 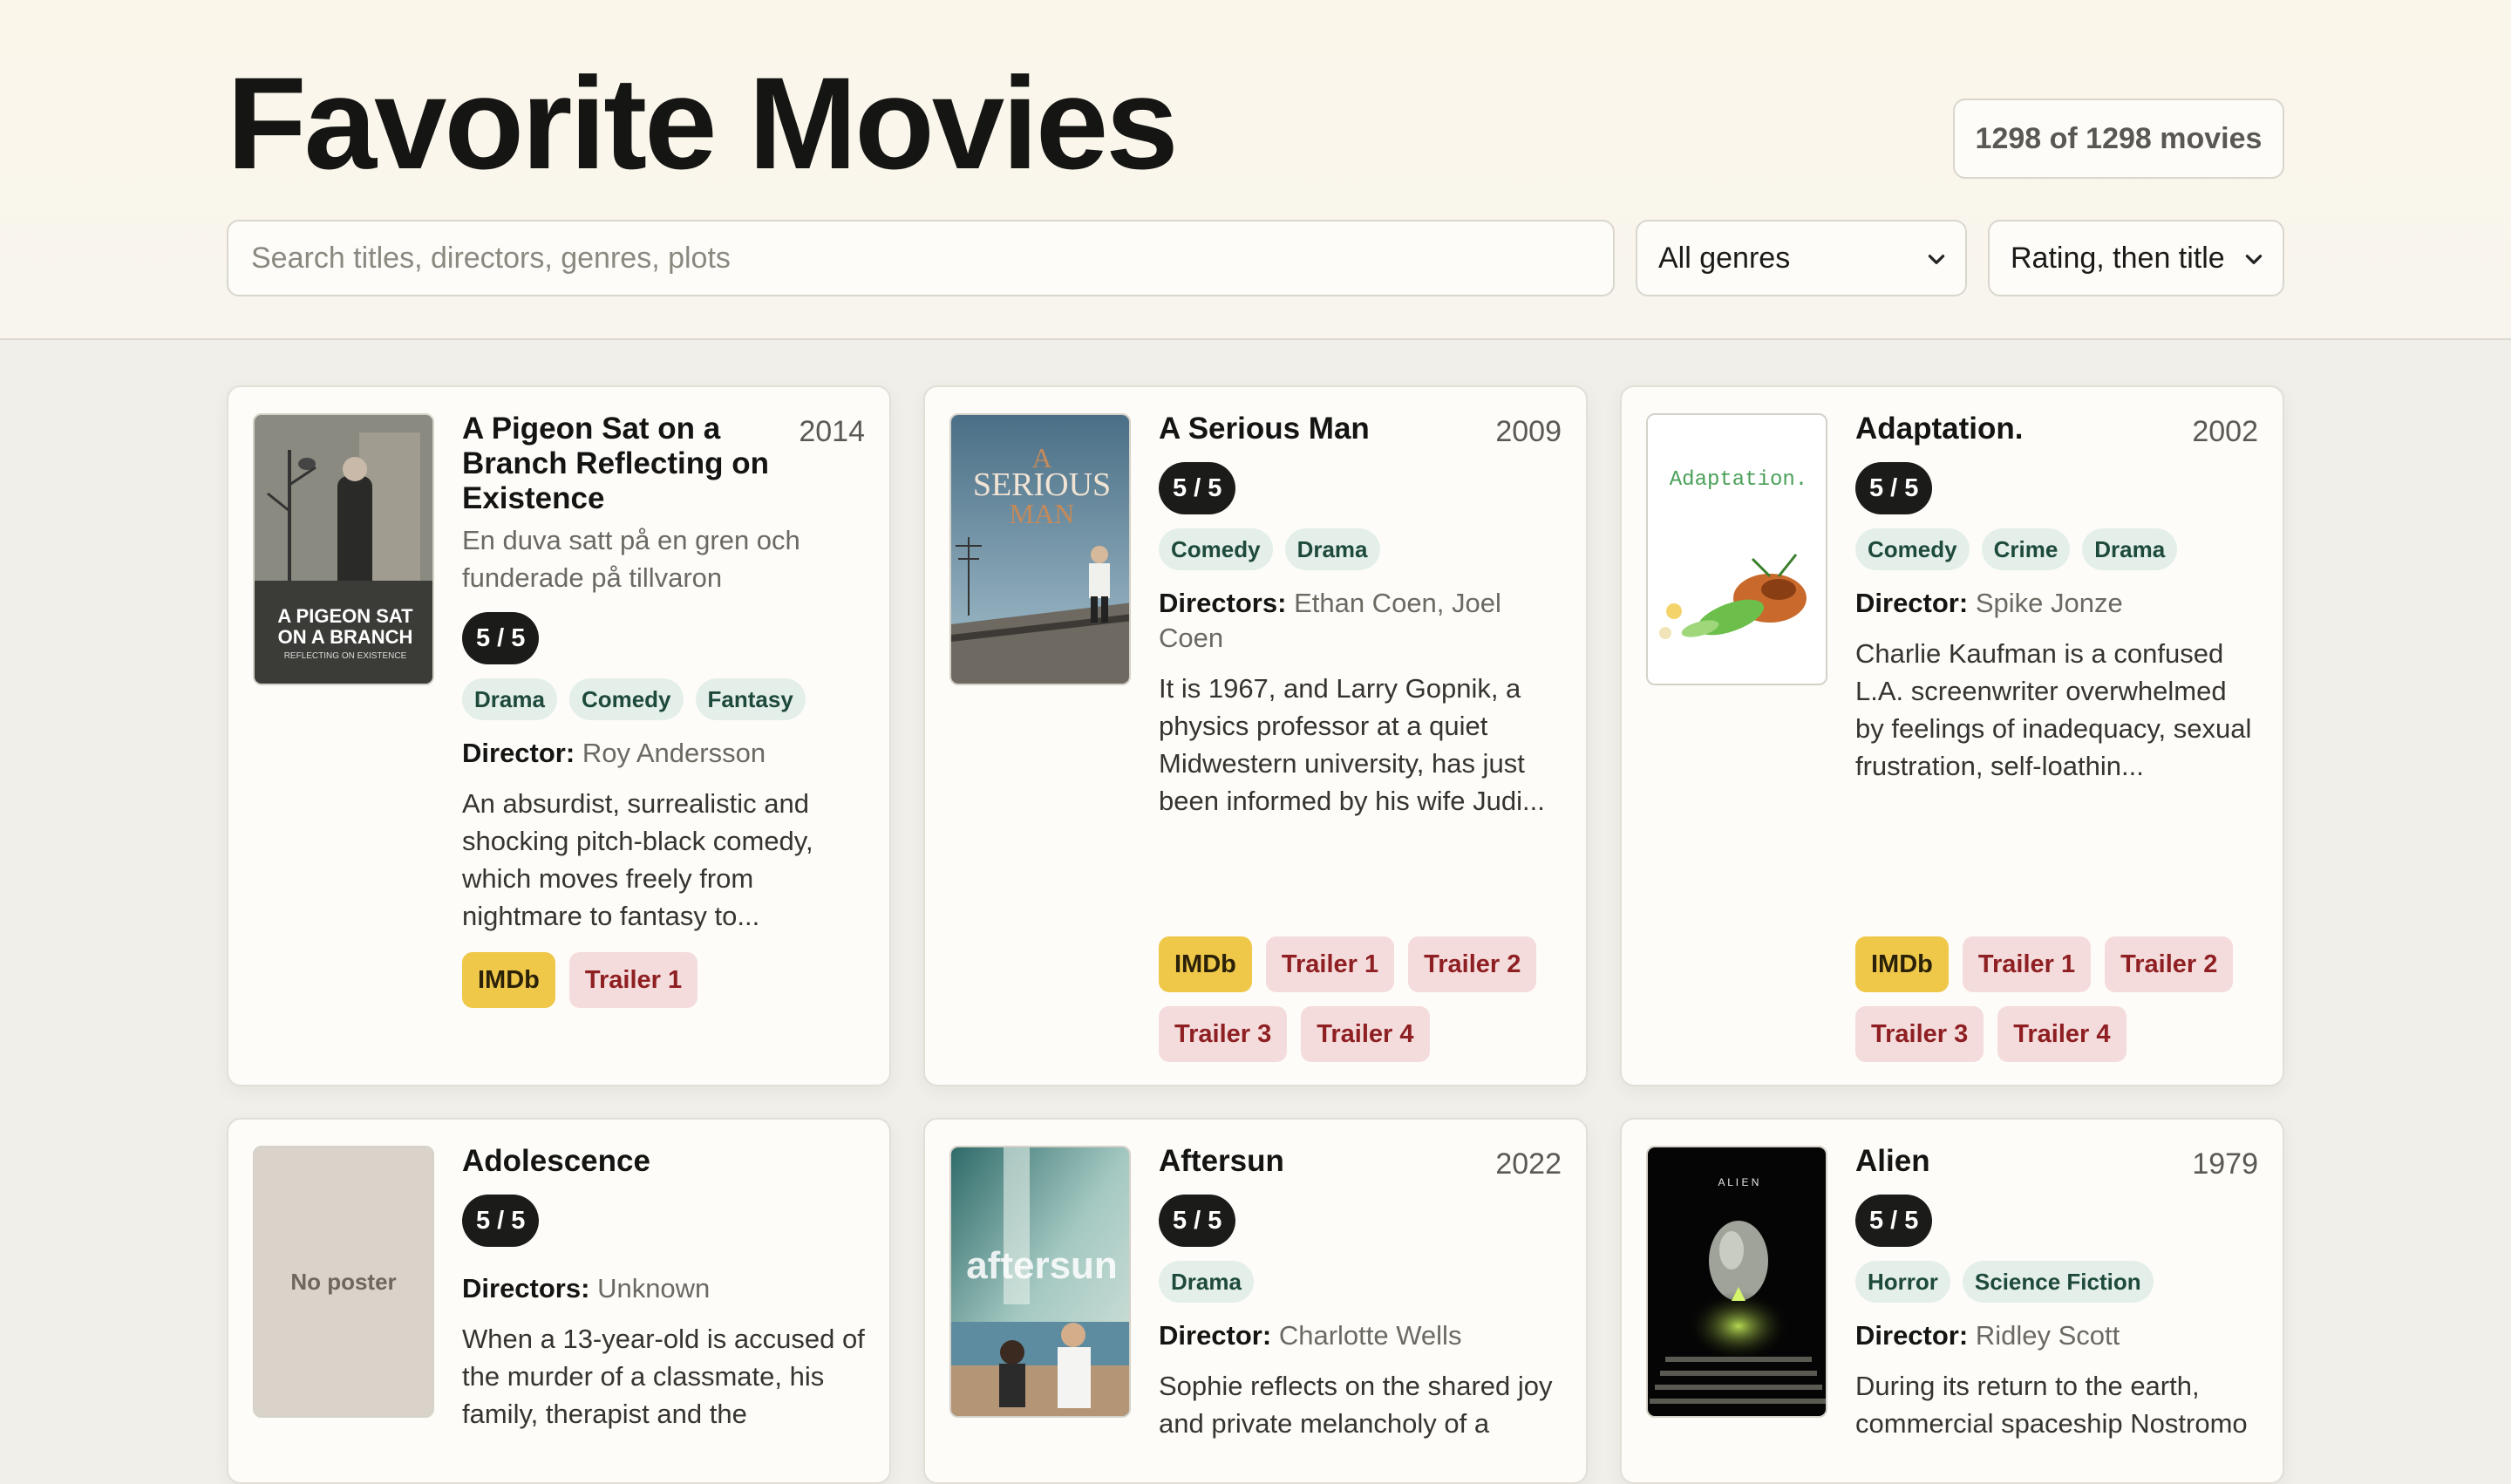 I want to click on director-line: Director: Roy Andersson, so click(x=663, y=753).